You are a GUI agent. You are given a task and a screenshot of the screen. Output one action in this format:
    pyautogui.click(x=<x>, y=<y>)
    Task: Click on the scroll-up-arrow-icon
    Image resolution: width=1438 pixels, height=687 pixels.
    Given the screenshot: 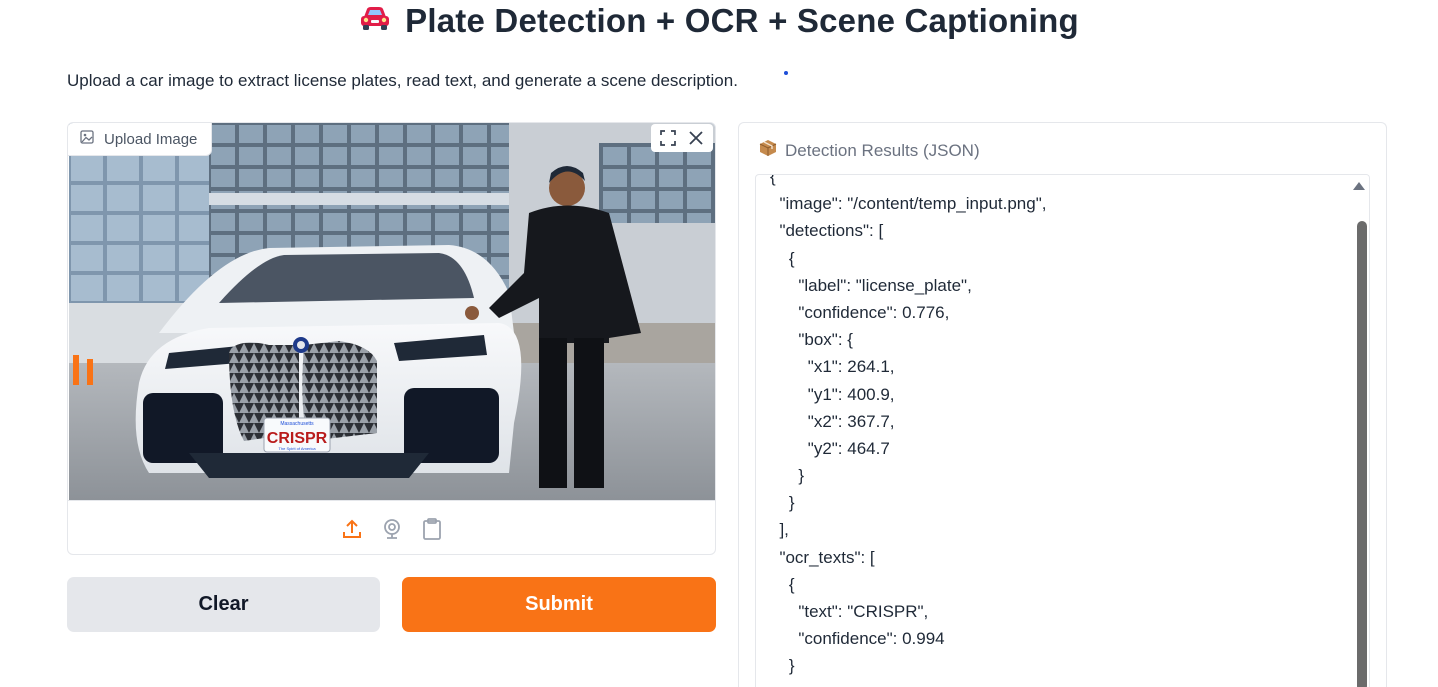 What is the action you would take?
    pyautogui.click(x=1359, y=186)
    